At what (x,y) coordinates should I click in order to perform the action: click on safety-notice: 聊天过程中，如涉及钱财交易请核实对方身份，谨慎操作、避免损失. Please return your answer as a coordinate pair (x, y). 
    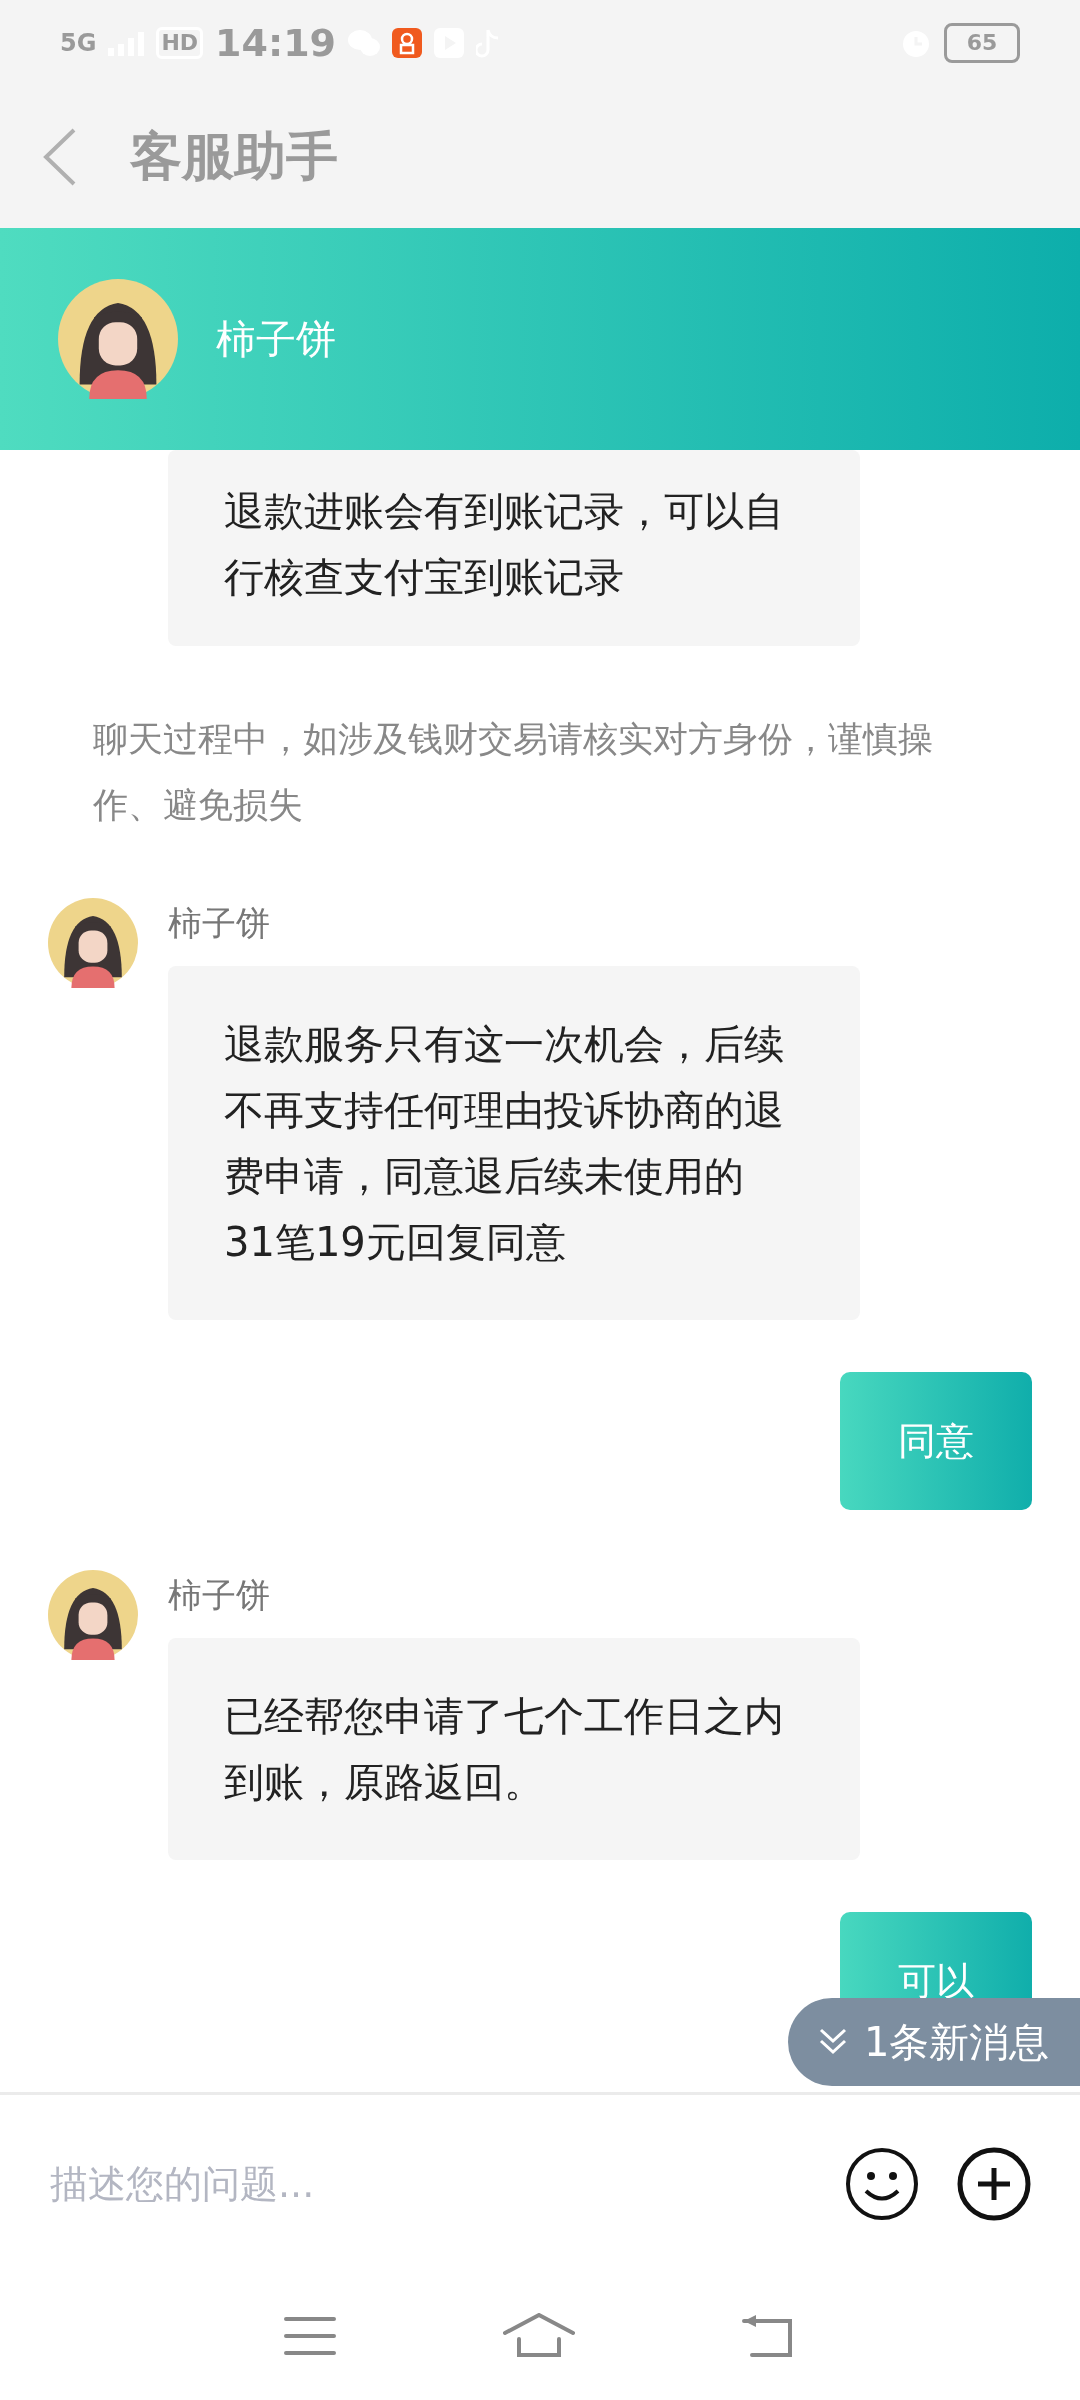
    Looking at the image, I should click on (513, 772).